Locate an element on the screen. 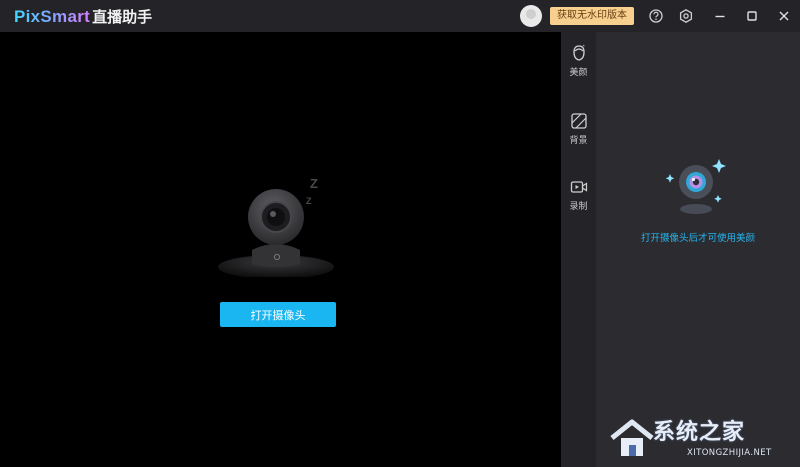 Image resolution: width=800 pixels, height=467 pixels. toolbar-label-record: 录制 is located at coordinates (578, 207).